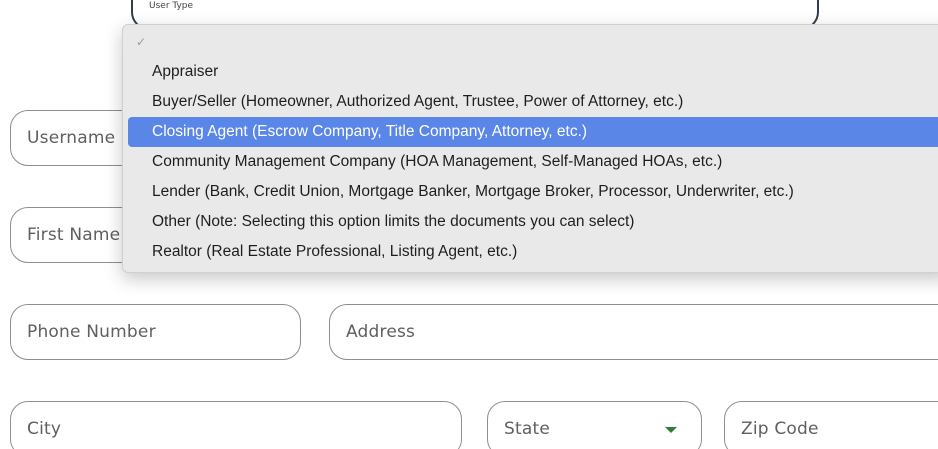  Describe the element at coordinates (381, 332) in the screenshot. I see `address-placeholder: Address` at that location.